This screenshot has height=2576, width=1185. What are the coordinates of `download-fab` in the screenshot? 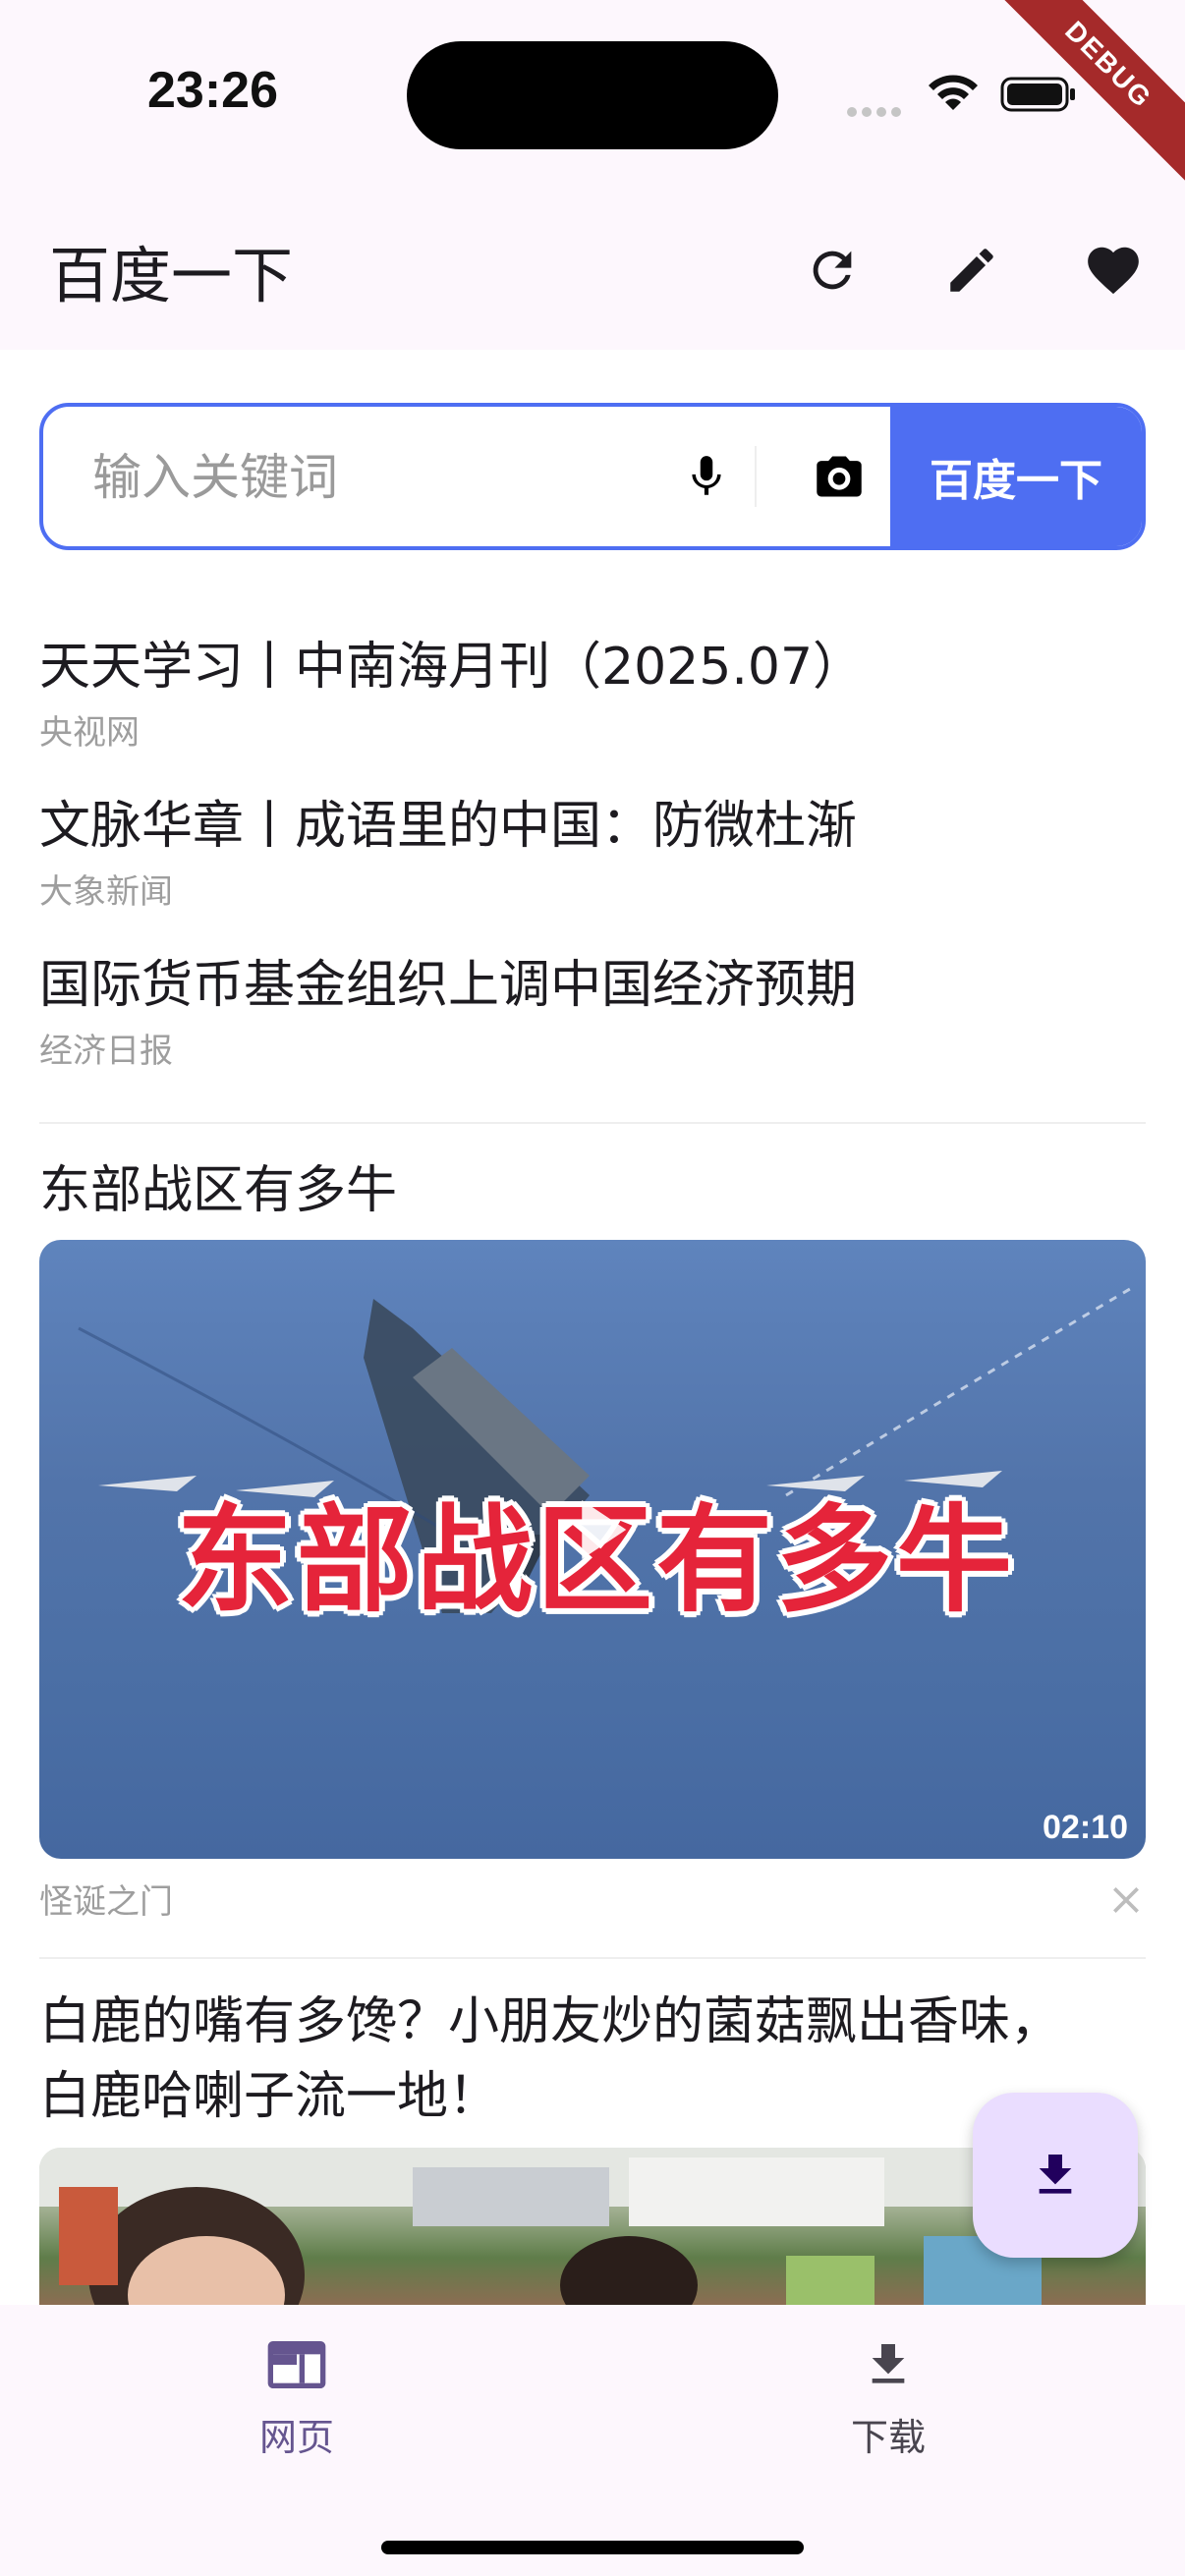 It's located at (1056, 2175).